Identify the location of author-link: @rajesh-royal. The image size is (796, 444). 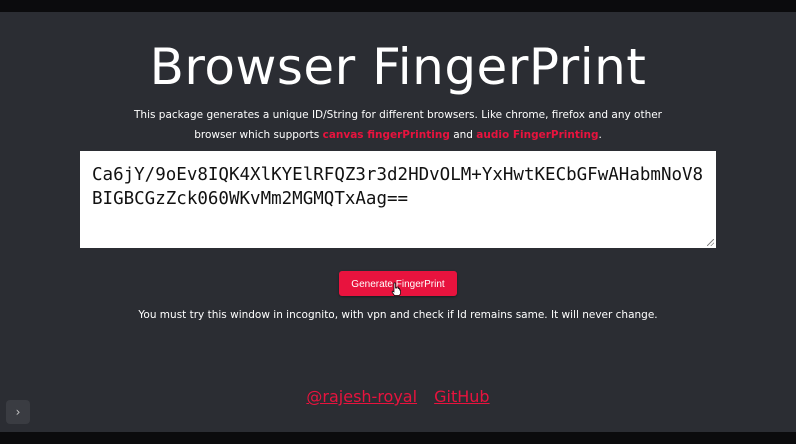
(361, 396).